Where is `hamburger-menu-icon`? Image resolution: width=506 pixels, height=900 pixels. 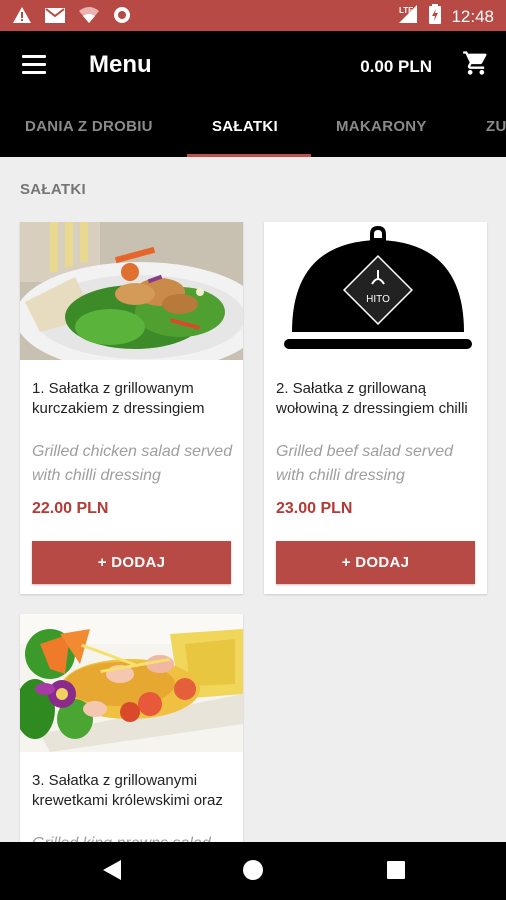 hamburger-menu-icon is located at coordinates (34, 65).